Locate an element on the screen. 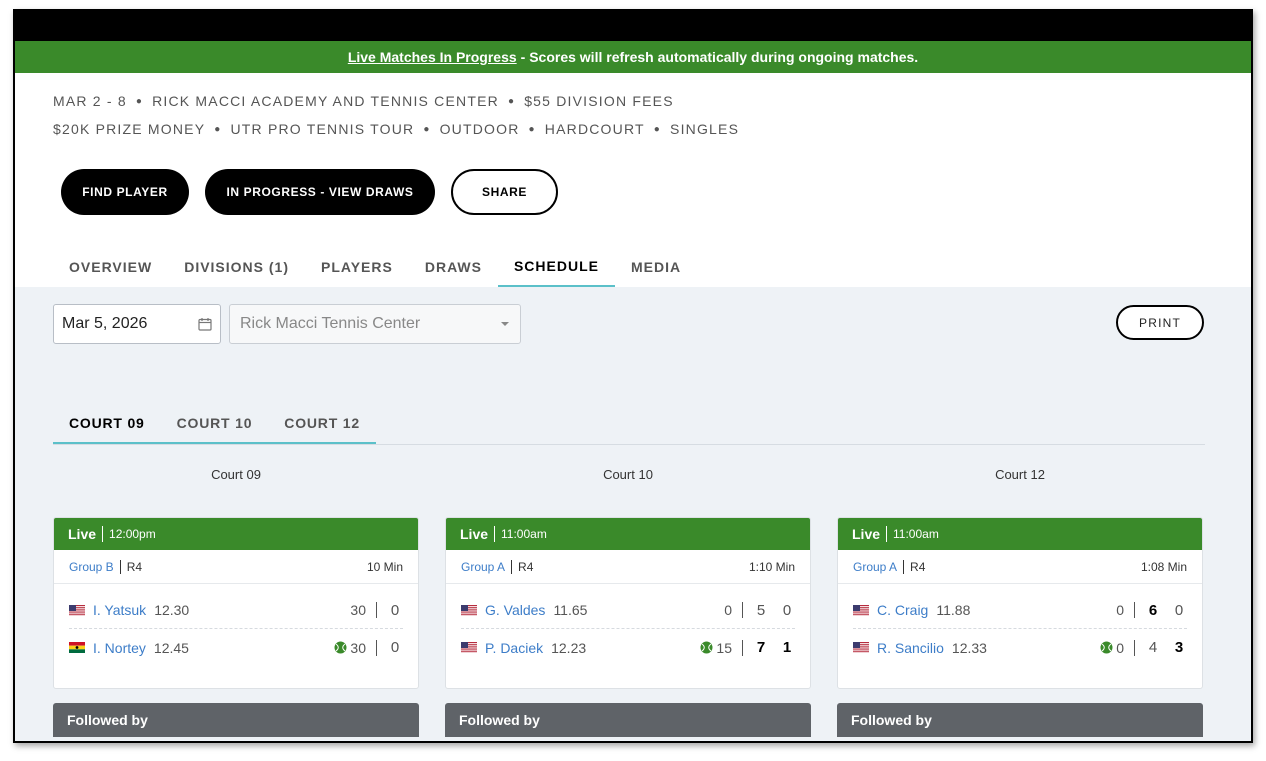 This screenshot has height=761, width=1266. match-info: Group A R4 1:08 Min is located at coordinates (1020, 567).